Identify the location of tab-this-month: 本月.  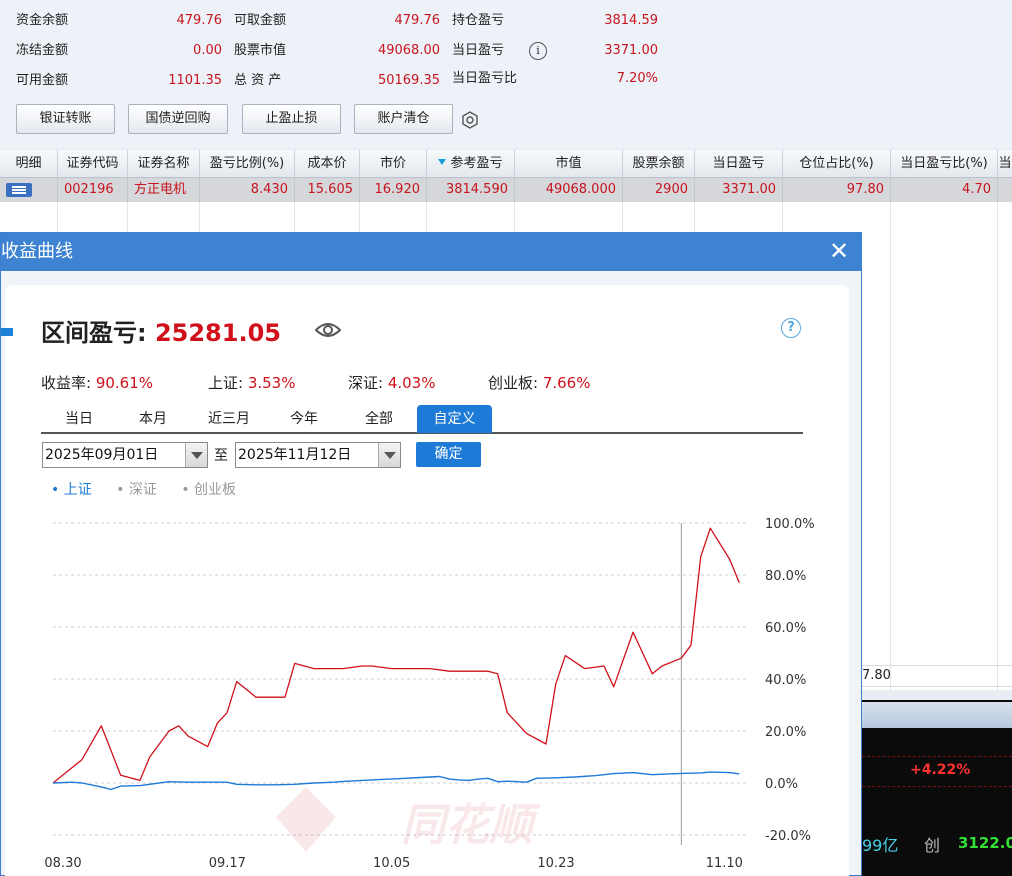
(153, 419).